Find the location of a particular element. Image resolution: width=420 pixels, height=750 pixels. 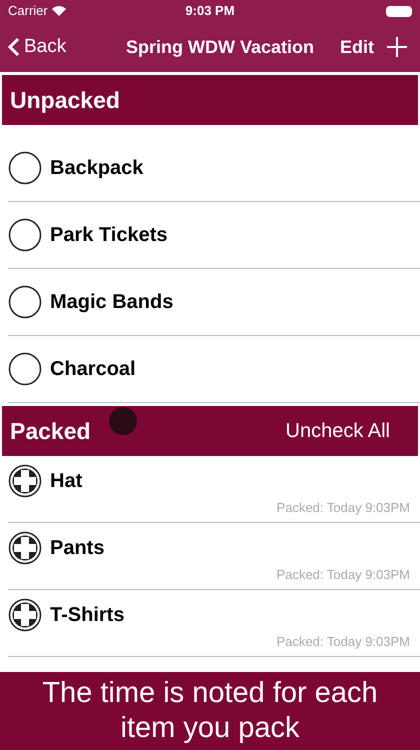

item-name: Park Tickets is located at coordinates (109, 235).